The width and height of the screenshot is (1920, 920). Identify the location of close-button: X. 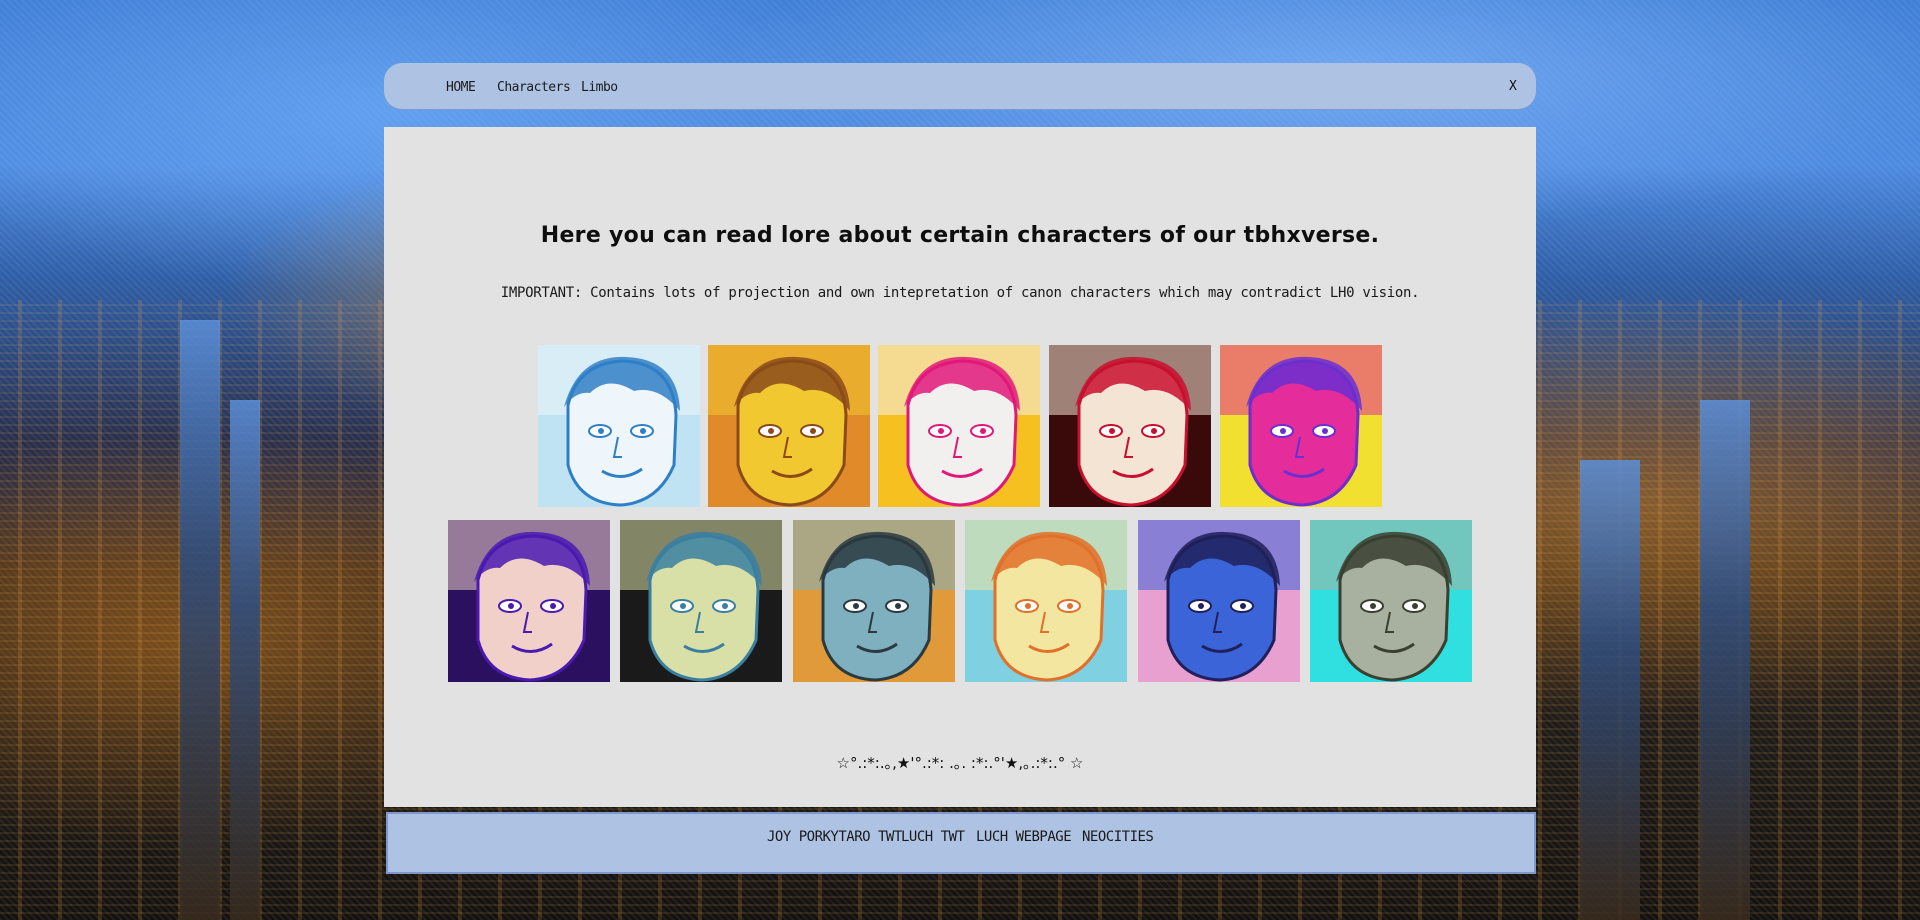
(1513, 86).